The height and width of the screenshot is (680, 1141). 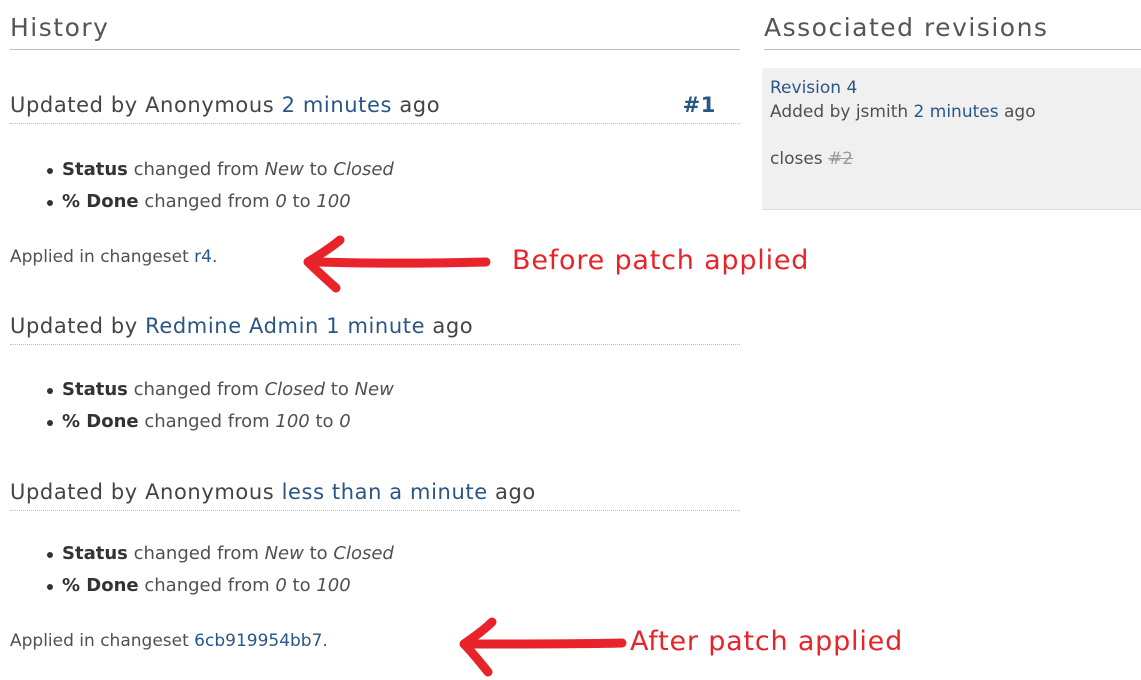 I want to click on closed-issue-link: #2, so click(x=840, y=159).